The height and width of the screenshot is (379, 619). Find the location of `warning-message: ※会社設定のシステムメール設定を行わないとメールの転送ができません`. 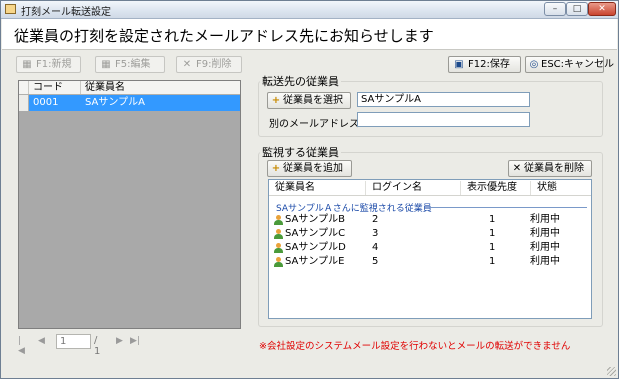

warning-message: ※会社設定のシステムメール設定を行わないとメールの転送ができません is located at coordinates (415, 346).